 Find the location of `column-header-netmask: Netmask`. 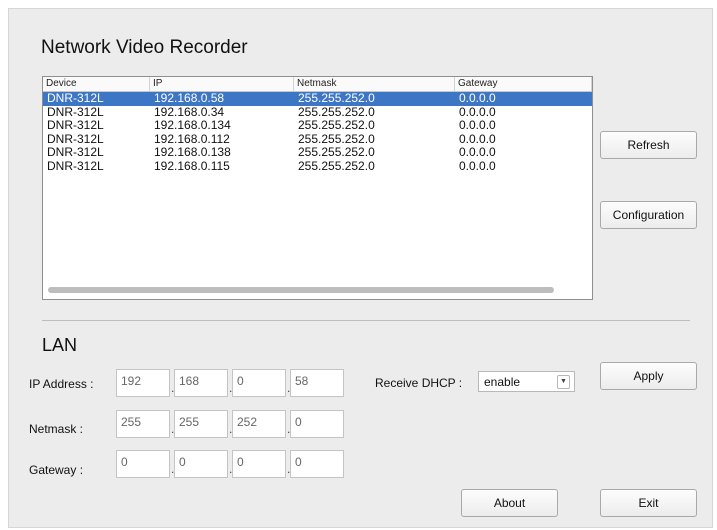

column-header-netmask: Netmask is located at coordinates (374, 84).